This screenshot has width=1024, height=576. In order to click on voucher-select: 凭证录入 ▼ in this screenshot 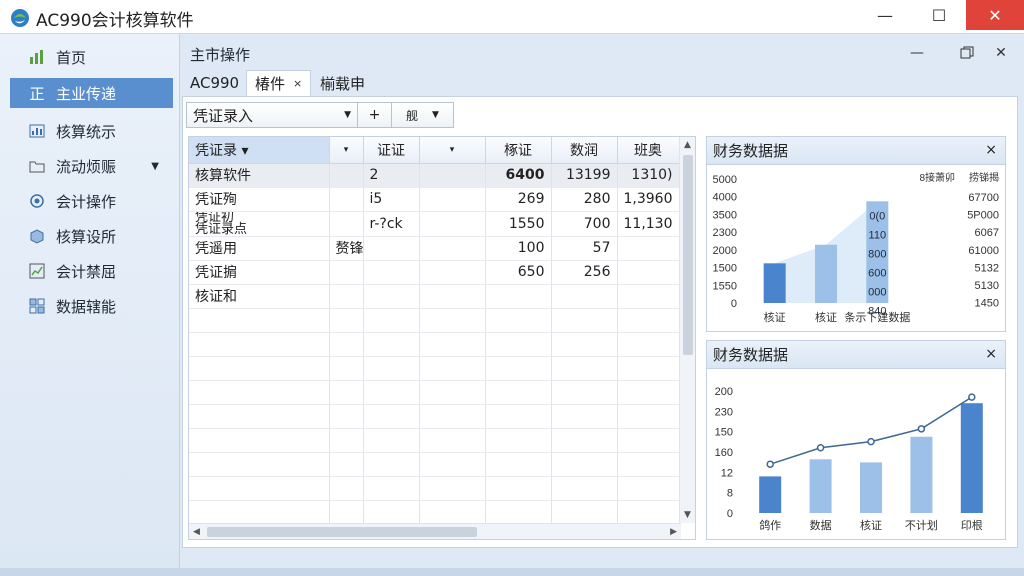, I will do `click(272, 115)`.